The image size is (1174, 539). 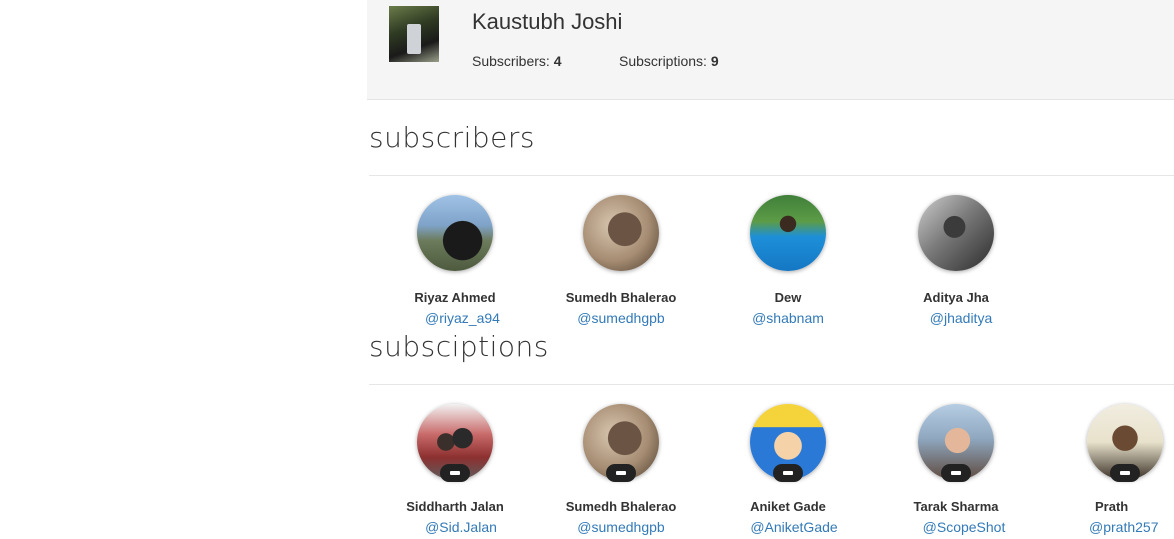 What do you see at coordinates (956, 527) in the screenshot?
I see `user-handle-link: @ScopeShot` at bounding box center [956, 527].